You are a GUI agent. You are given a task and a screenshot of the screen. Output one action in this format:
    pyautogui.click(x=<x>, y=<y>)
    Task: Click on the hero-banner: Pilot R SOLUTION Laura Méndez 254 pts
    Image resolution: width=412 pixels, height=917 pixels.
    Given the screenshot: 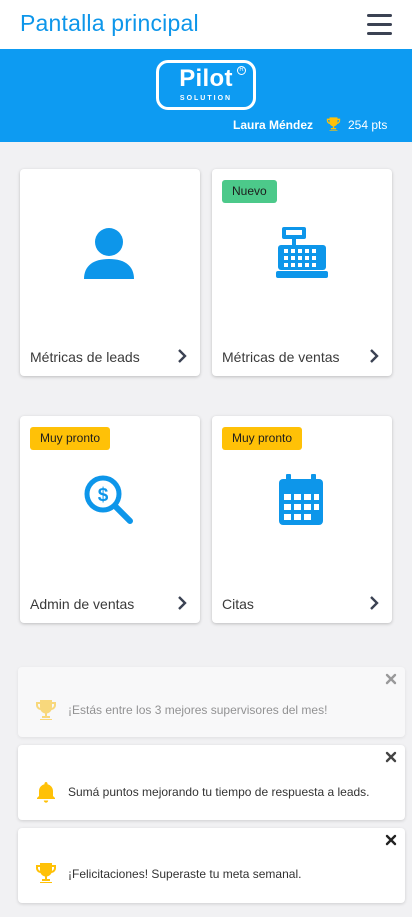 What is the action you would take?
    pyautogui.click(x=206, y=95)
    